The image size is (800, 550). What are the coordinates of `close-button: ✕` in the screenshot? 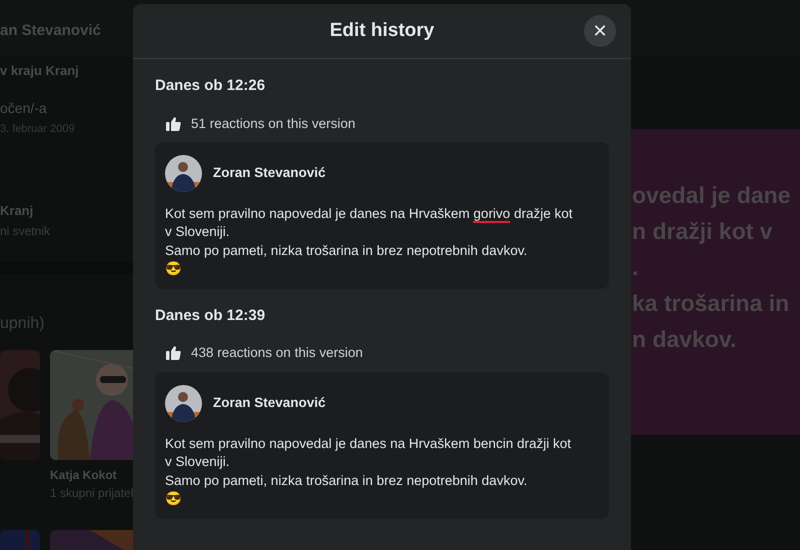 It's located at (600, 31).